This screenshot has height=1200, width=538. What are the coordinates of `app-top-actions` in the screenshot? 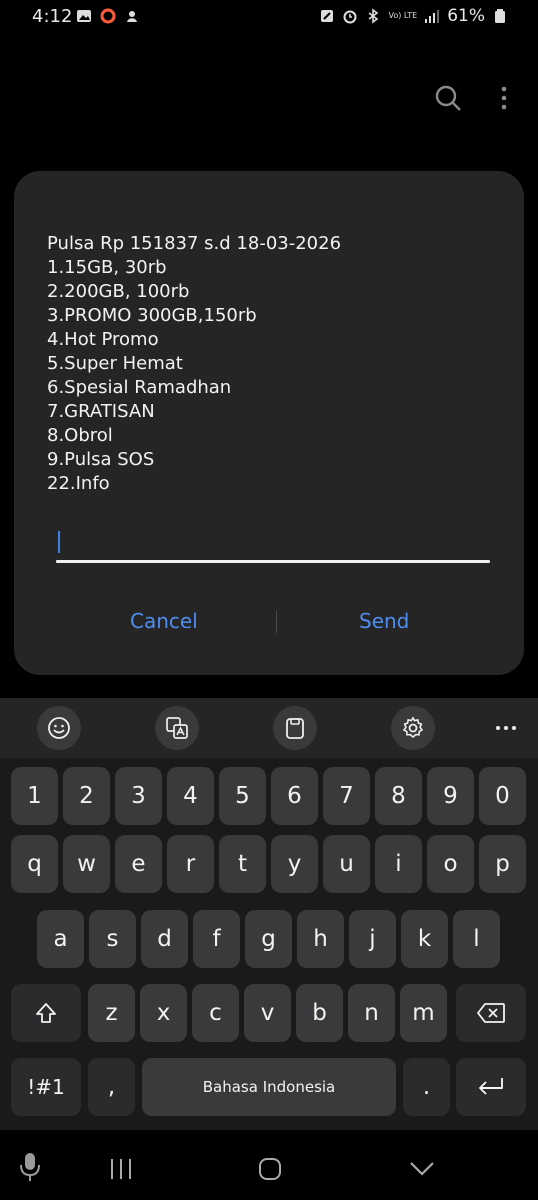 It's located at (471, 98).